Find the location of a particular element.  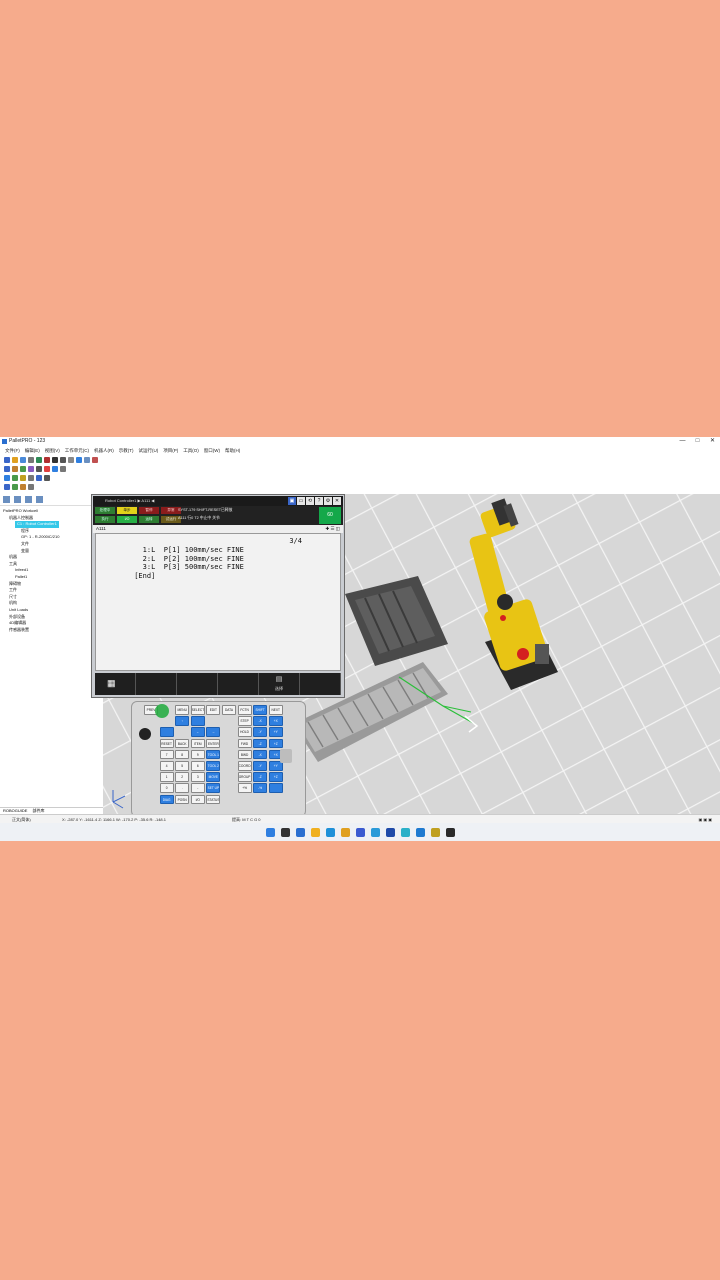

menu-tools: 工具(O) is located at coordinates (191, 450).